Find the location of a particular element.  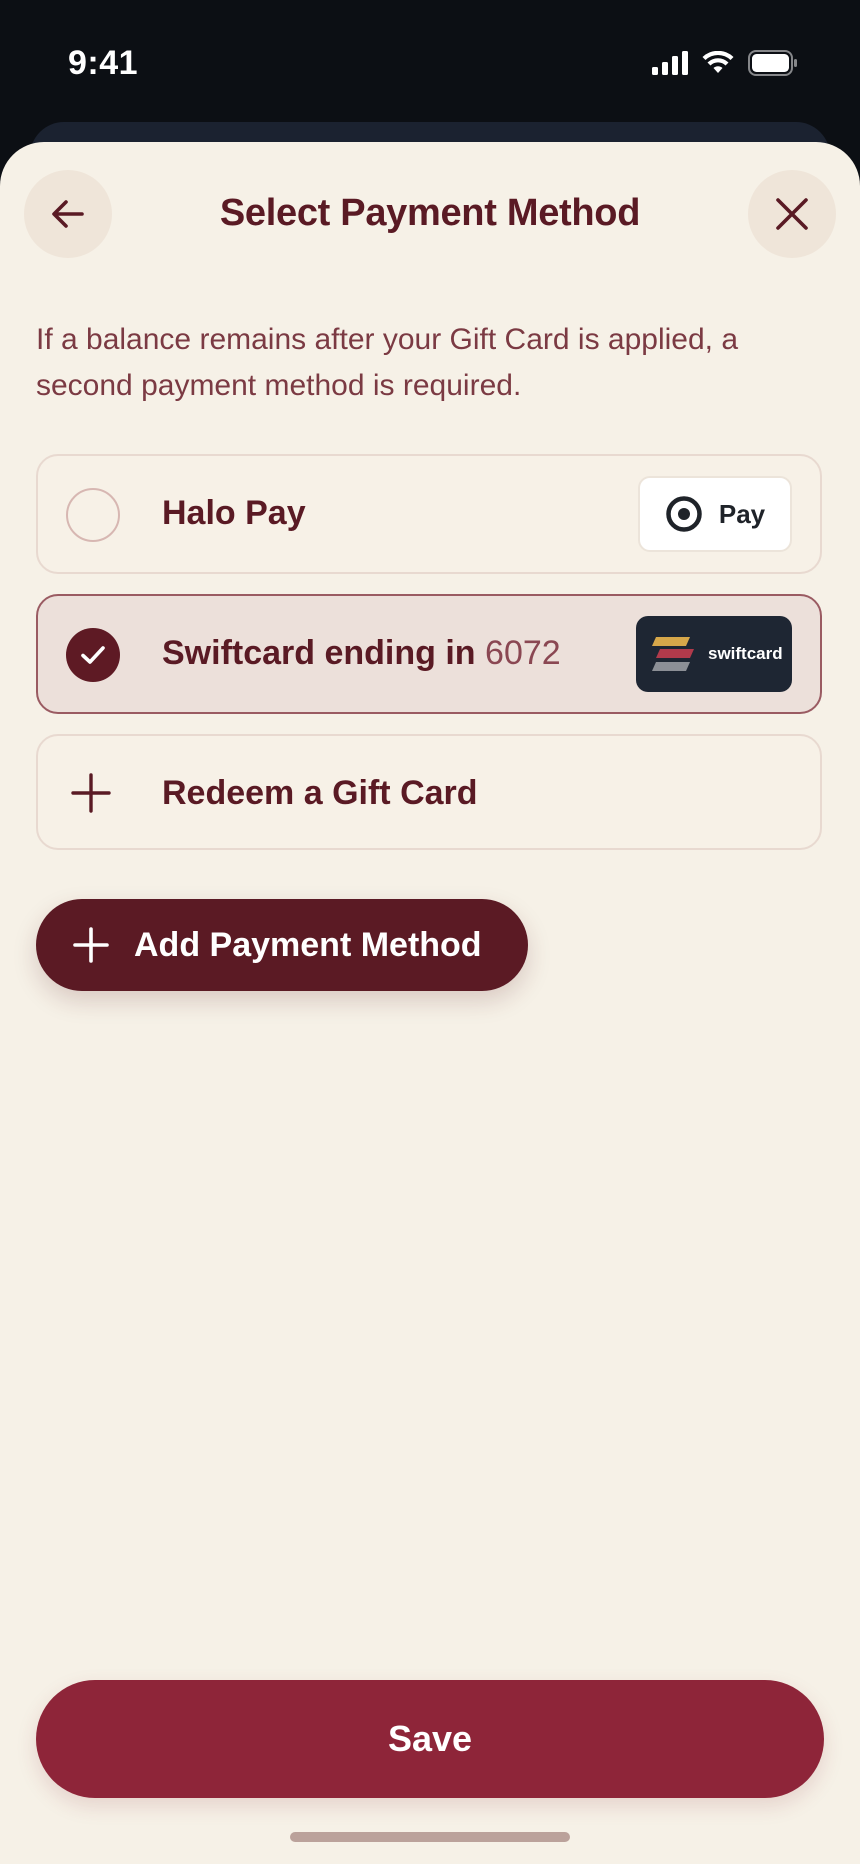

radio-unselected is located at coordinates (93, 515).